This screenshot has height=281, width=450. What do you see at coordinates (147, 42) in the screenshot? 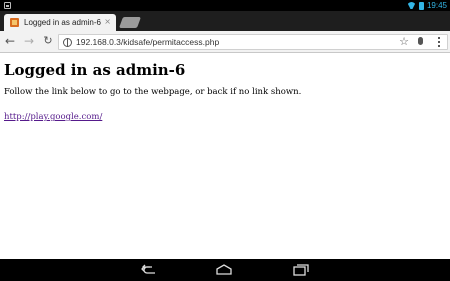
I see `url-text: 192.168.0.3/kidsafe/permitaccess.php` at bounding box center [147, 42].